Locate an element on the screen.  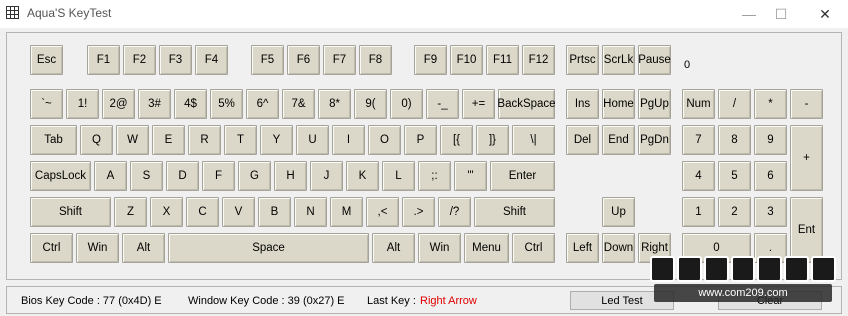
key-quote: '" is located at coordinates (470, 176).